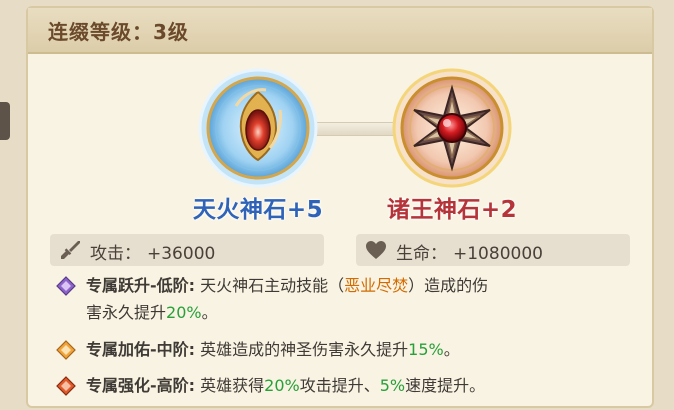 This screenshot has width=674, height=410. I want to click on effect-mid-tier: 专属加佑-中阶: 英雄造成的神圣伤害永久提升15%。, so click(346, 349).